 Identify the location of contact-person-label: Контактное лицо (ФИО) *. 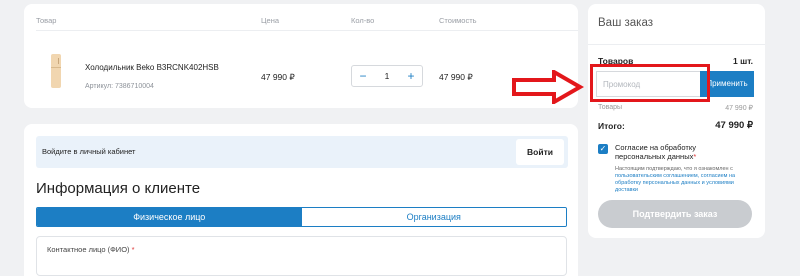
(91, 249).